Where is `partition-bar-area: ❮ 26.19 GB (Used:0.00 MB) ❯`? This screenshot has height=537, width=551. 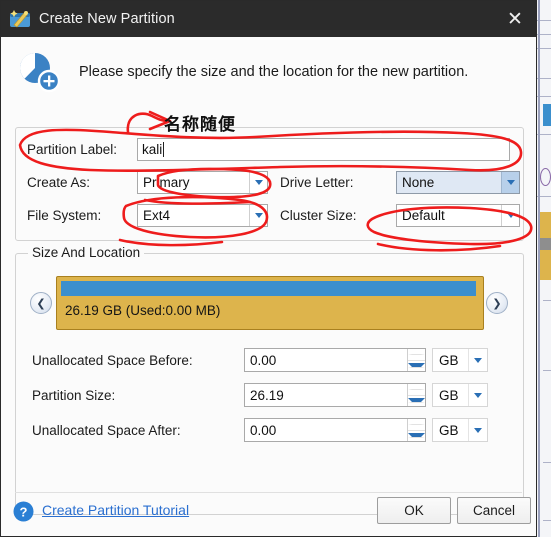
partition-bar-area: ❮ 26.19 GB (Used:0.00 MB) ❯ is located at coordinates (269, 304).